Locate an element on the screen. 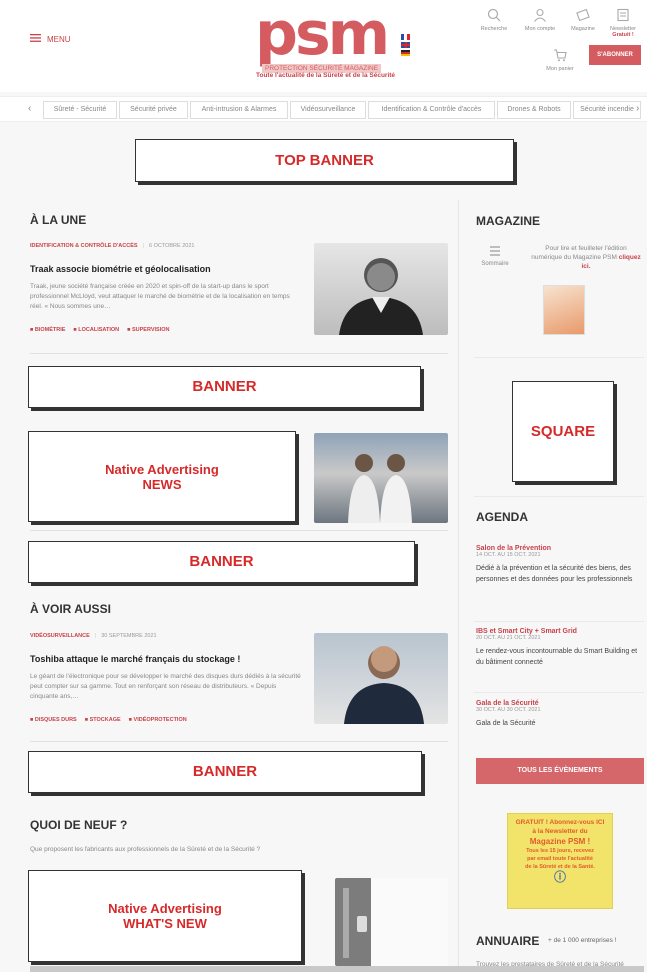  tag-biometrie: ■ BIOMÉTRIE is located at coordinates (47, 330).